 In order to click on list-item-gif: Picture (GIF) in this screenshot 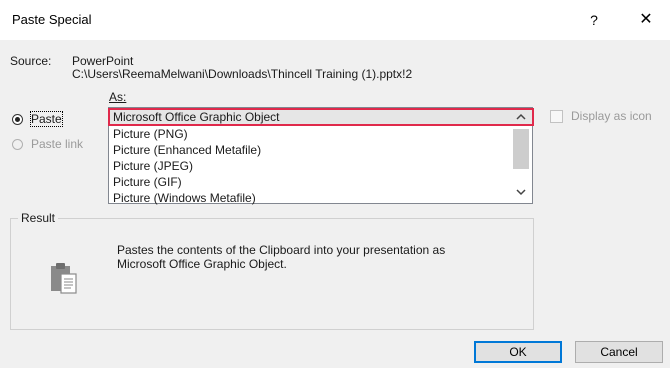, I will do `click(147, 182)`.